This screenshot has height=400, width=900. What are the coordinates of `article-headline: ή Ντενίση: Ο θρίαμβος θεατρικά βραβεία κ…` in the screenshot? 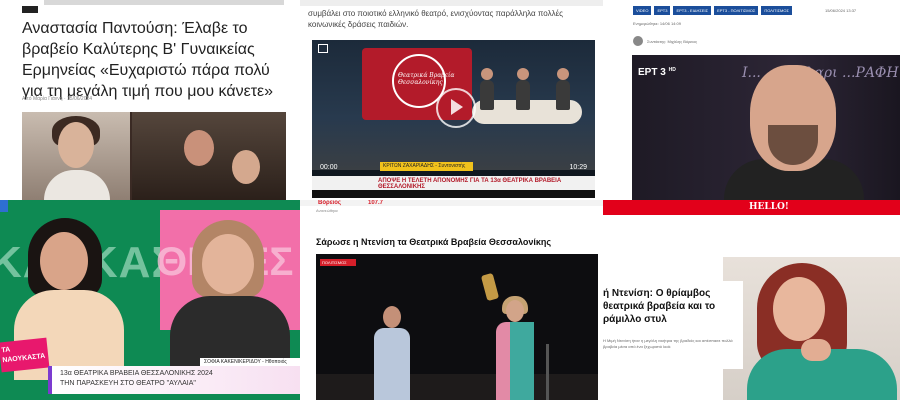 It's located at (671, 306).